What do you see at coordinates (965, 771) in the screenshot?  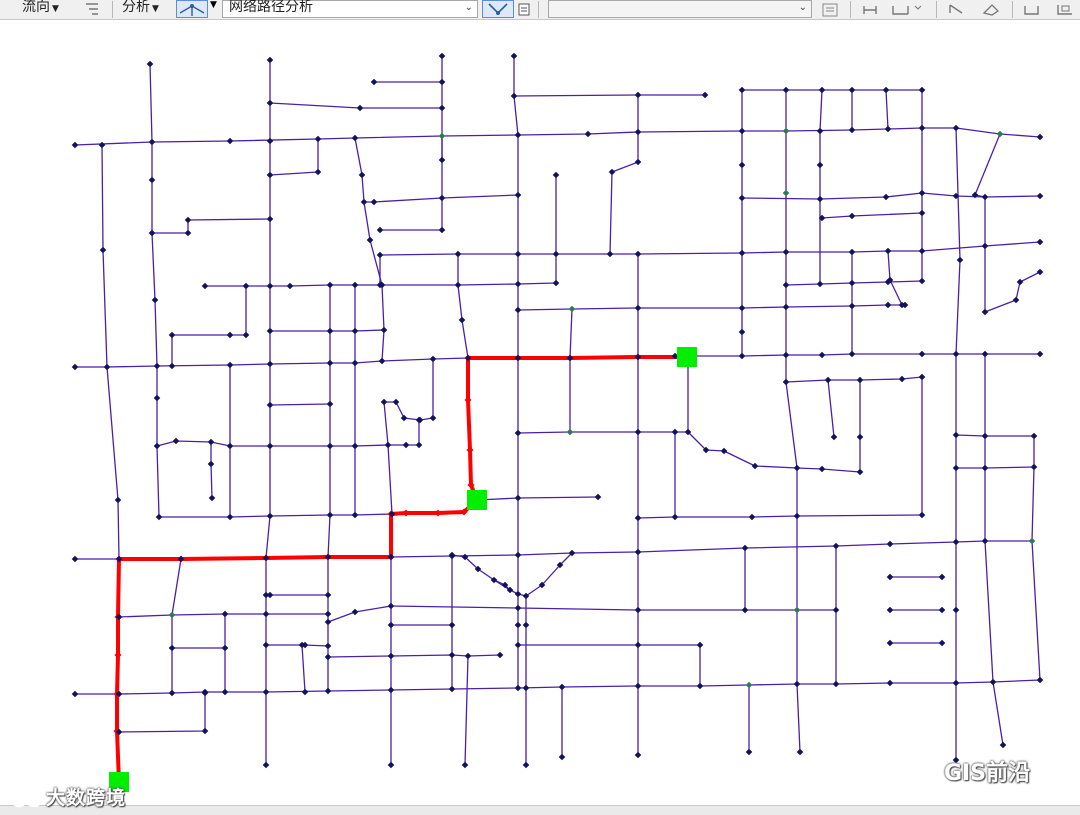 I see `watermark-right: GIS前沿` at bounding box center [965, 771].